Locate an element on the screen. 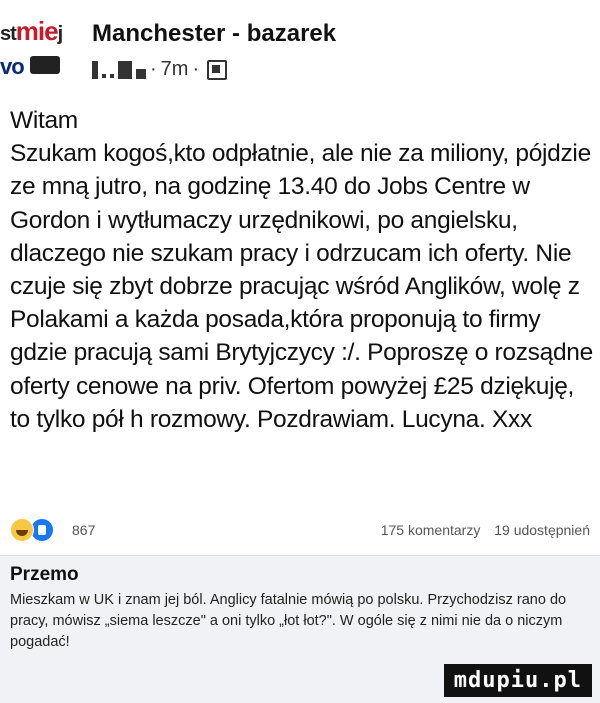 The image size is (600, 703). reactions: 867 is located at coordinates (52, 530).